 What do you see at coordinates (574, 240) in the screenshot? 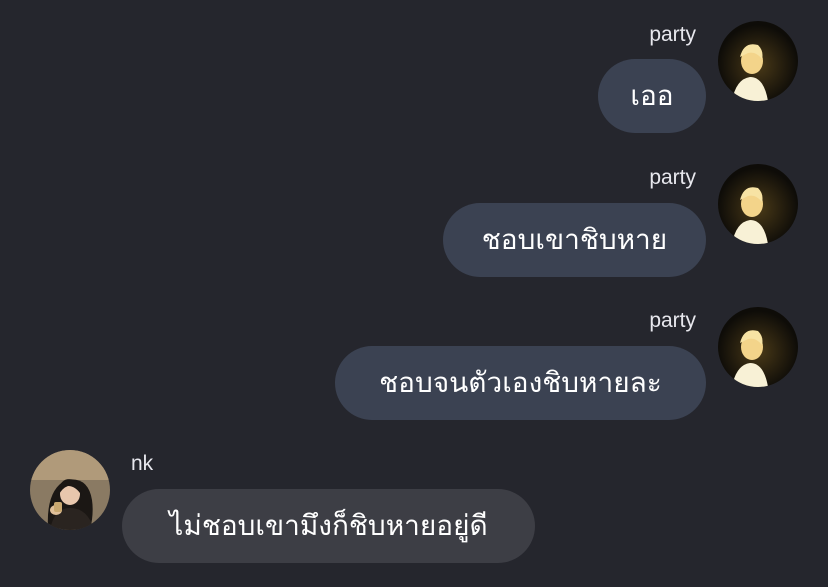
I see `message-bubble-outgoing: ชอบเขาชิบหาย` at bounding box center [574, 240].